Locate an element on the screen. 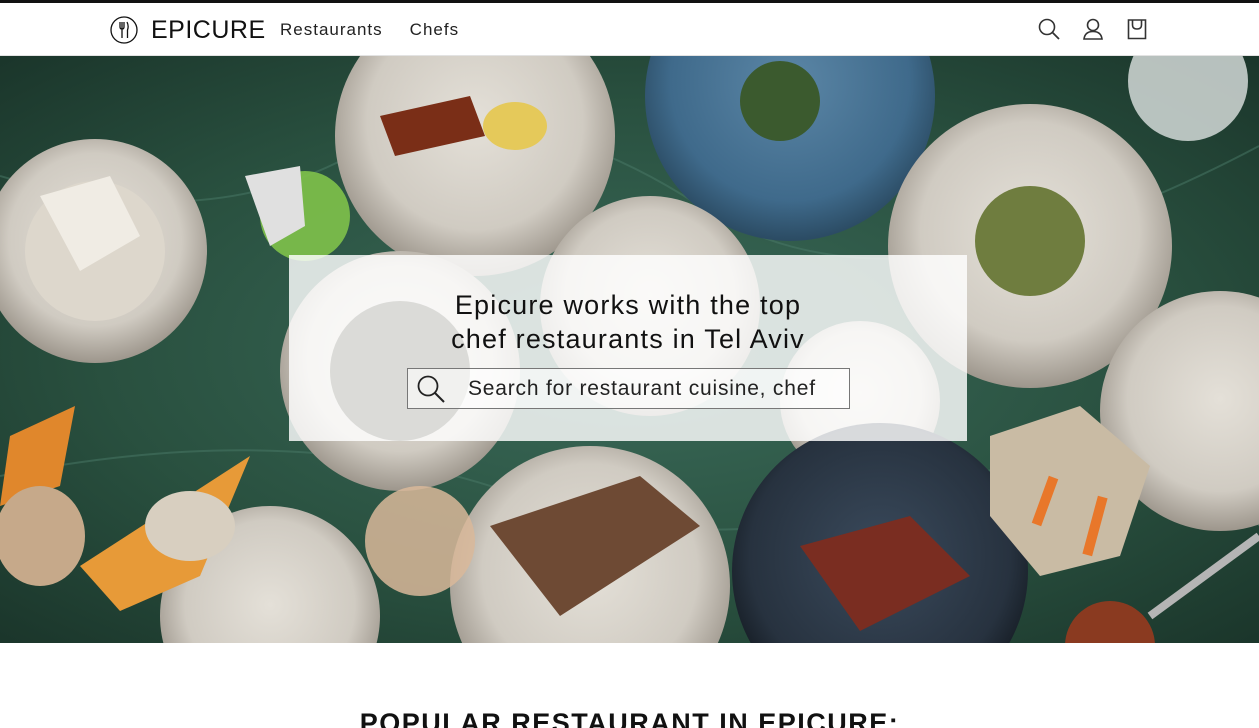  nav-link-restaurants: Restaurants is located at coordinates (331, 30).